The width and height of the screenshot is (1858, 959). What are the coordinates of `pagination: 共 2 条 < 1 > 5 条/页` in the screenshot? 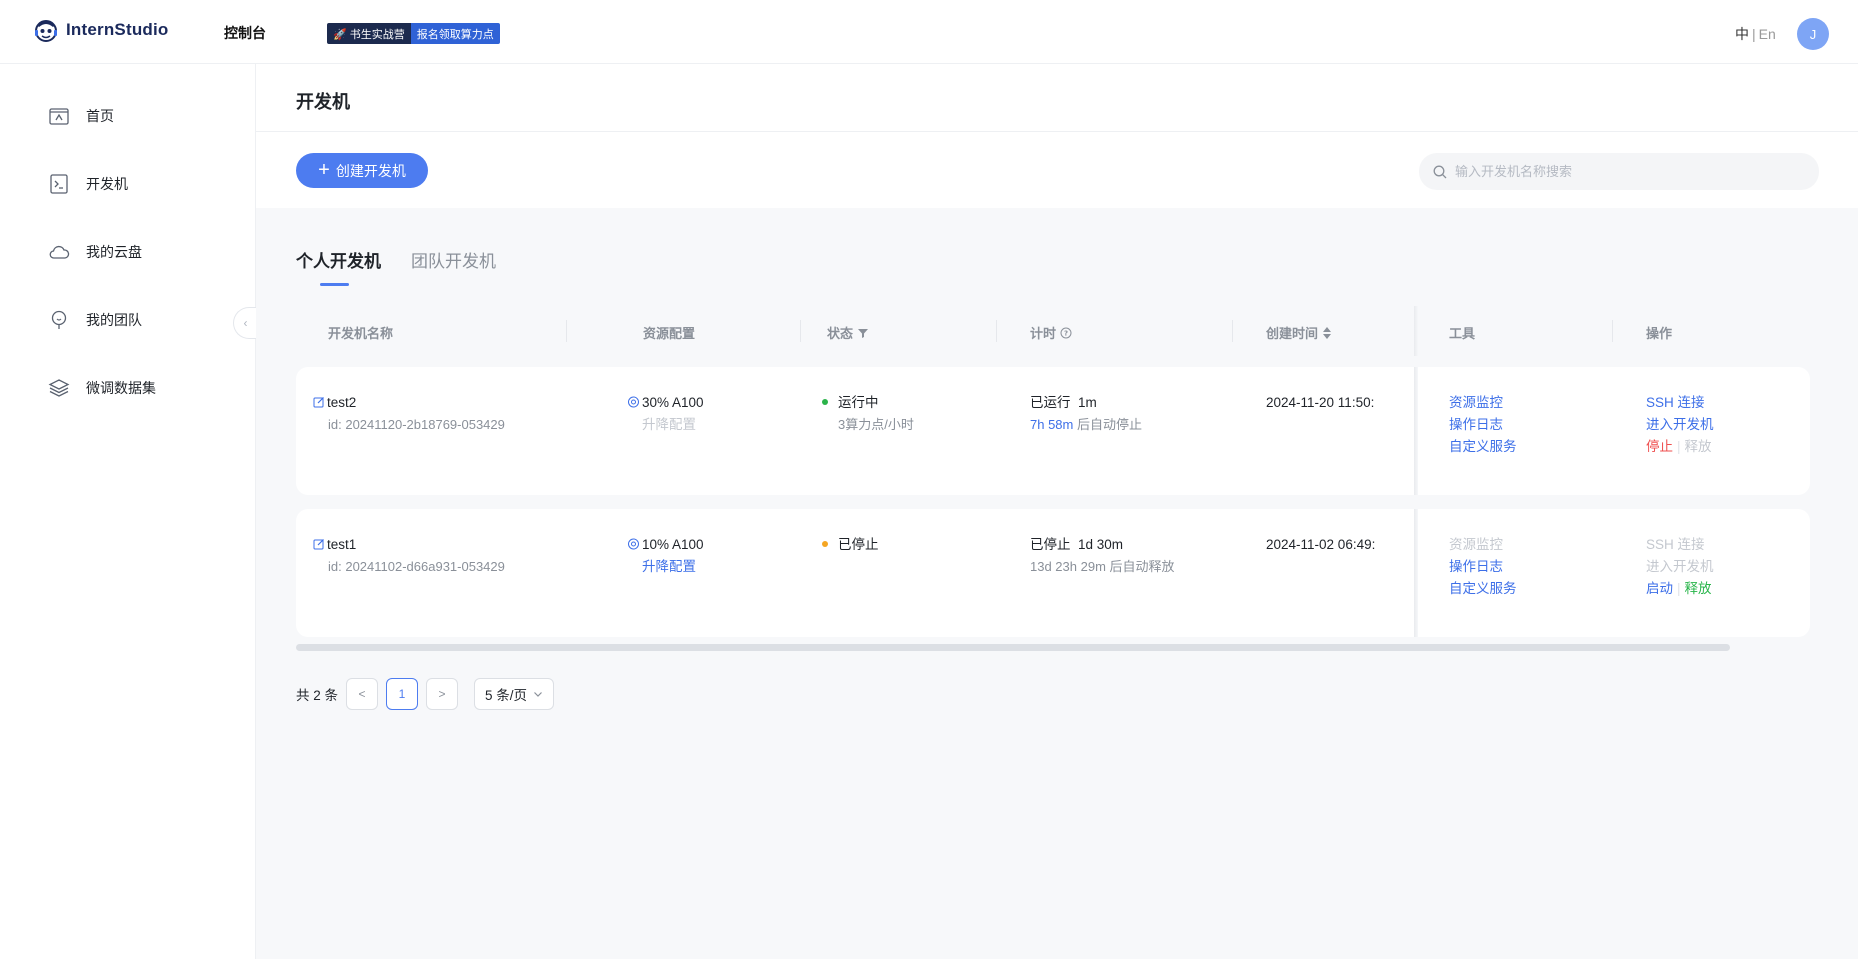 It's located at (425, 694).